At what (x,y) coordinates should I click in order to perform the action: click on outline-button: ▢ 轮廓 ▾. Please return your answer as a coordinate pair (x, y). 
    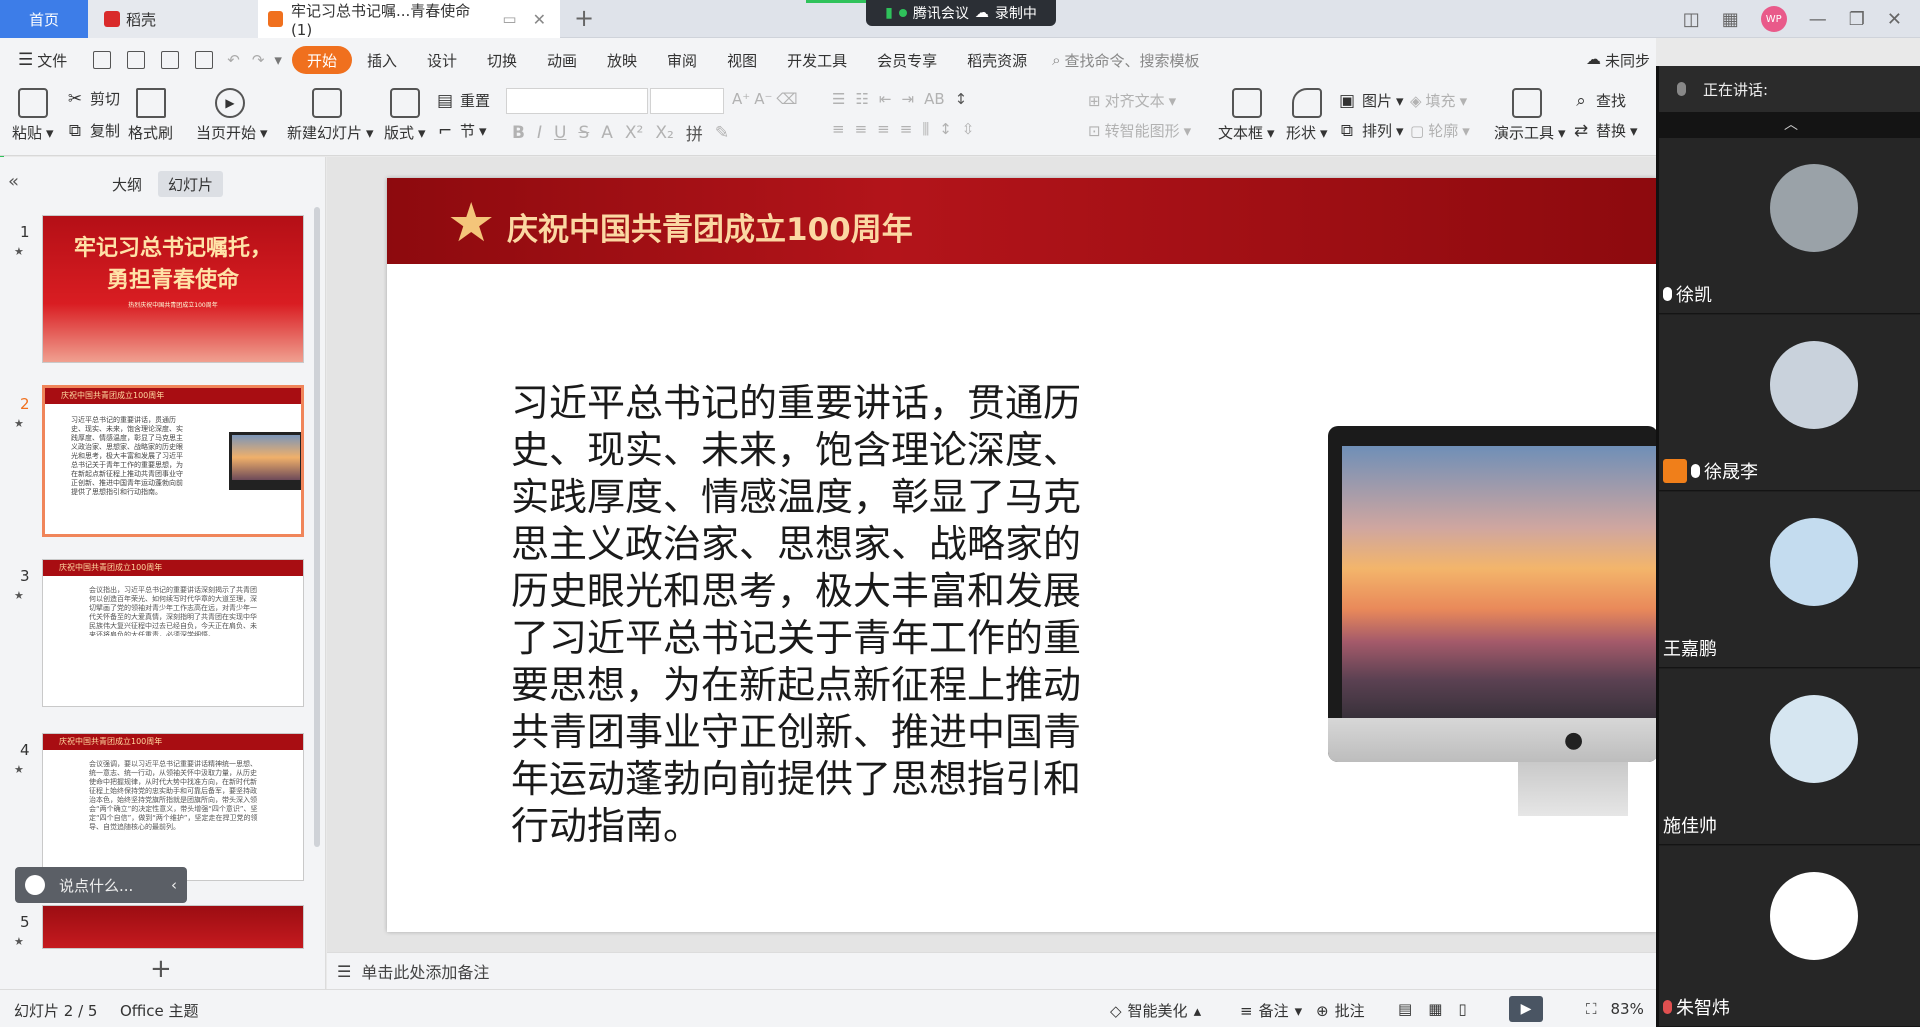
    Looking at the image, I should click on (1440, 130).